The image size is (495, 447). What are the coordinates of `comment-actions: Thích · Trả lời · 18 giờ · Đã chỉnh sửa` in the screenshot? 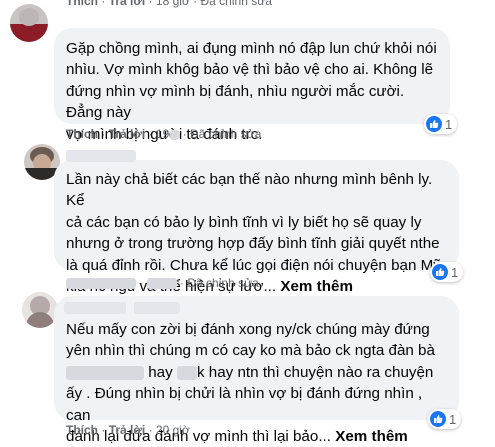 It's located at (169, 4).